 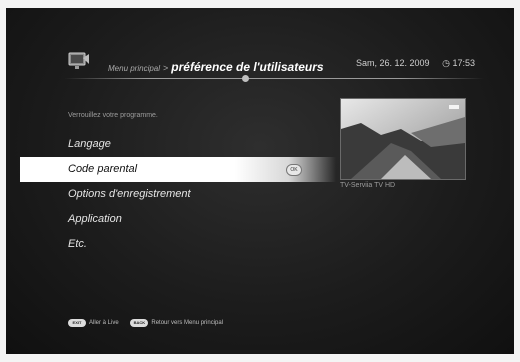 I want to click on tv-settings-icon, so click(x=78, y=60).